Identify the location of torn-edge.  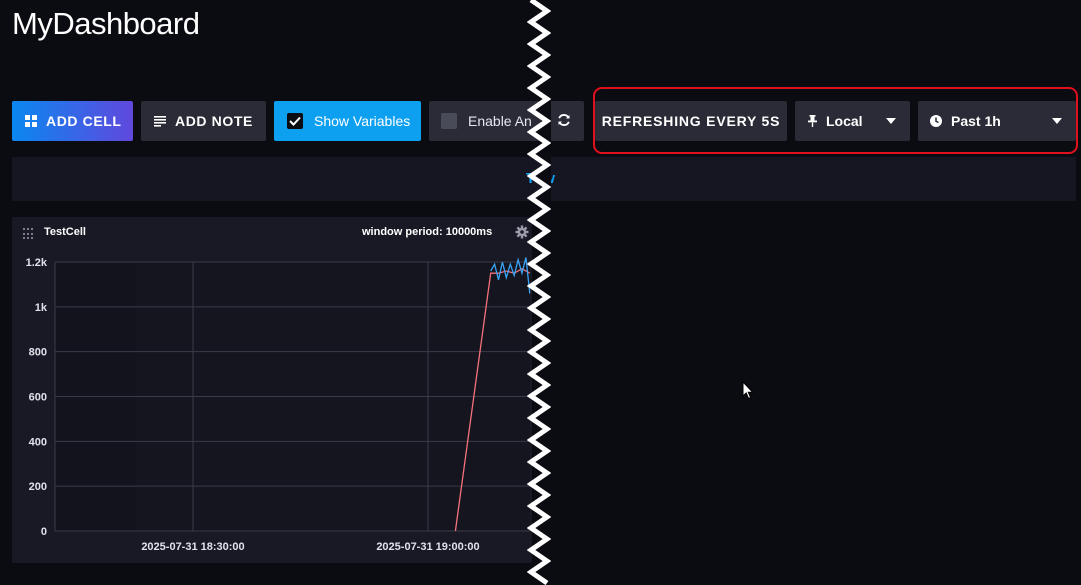
(539, 292).